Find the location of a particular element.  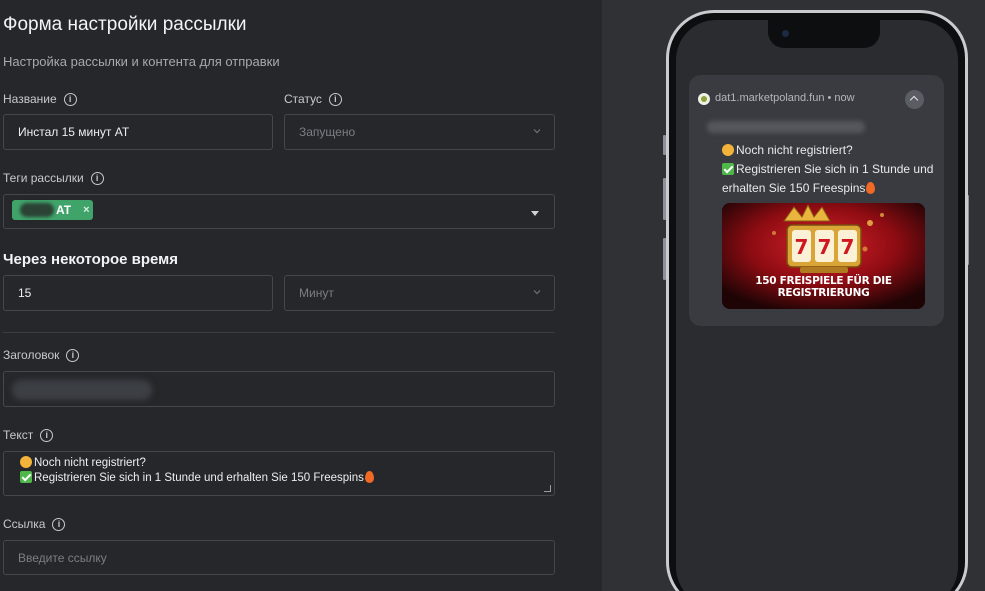

slot-reel-1: 7 is located at coordinates (802, 247).